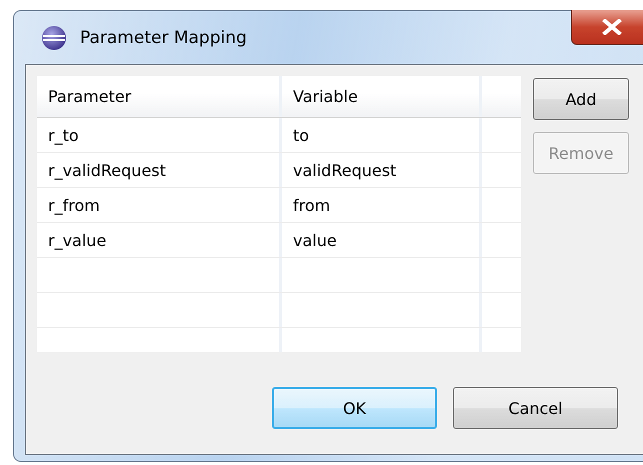 This screenshot has height=465, width=643. Describe the element at coordinates (382, 240) in the screenshot. I see `table-cell: value` at that location.